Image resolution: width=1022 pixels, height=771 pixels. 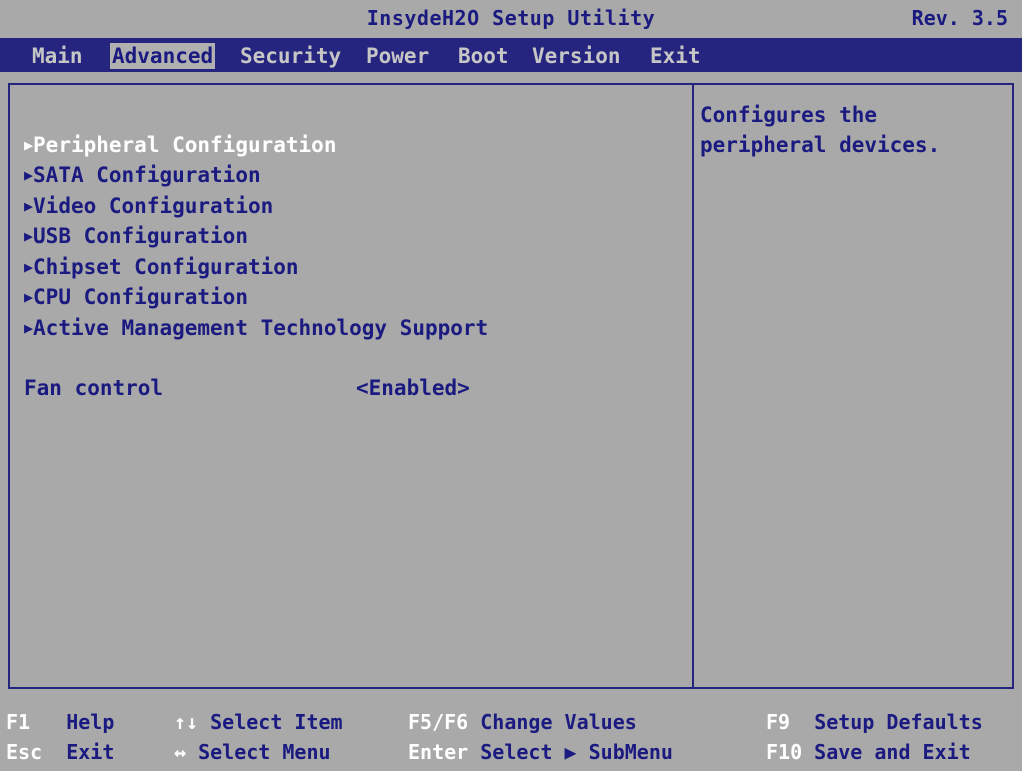 I want to click on footer-save-exit: F10 Save and Exit, so click(x=868, y=752).